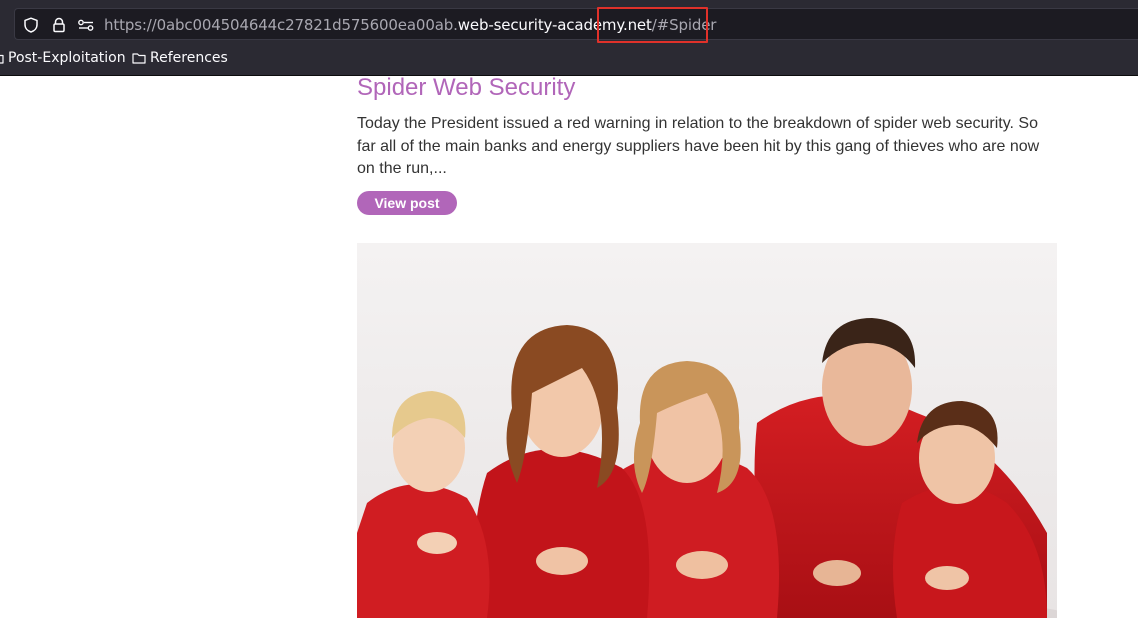 This screenshot has height=618, width=1138. I want to click on post-title: Spider Web Security, so click(466, 87).